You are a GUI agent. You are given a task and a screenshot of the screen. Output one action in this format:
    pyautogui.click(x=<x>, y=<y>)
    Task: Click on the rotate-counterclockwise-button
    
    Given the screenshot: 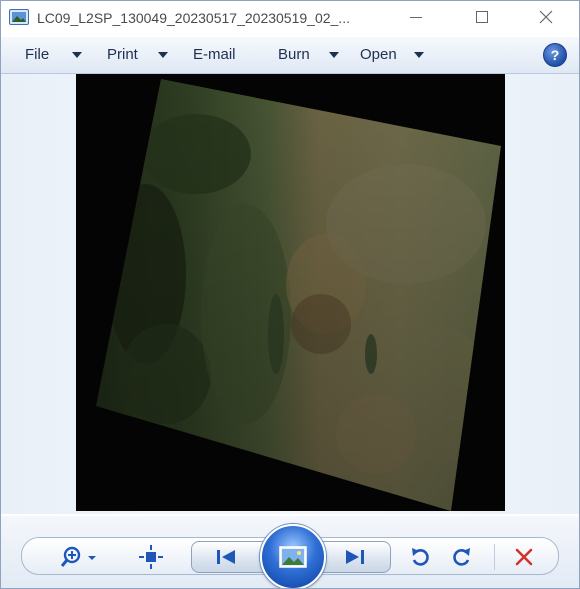 What is the action you would take?
    pyautogui.click(x=420, y=557)
    